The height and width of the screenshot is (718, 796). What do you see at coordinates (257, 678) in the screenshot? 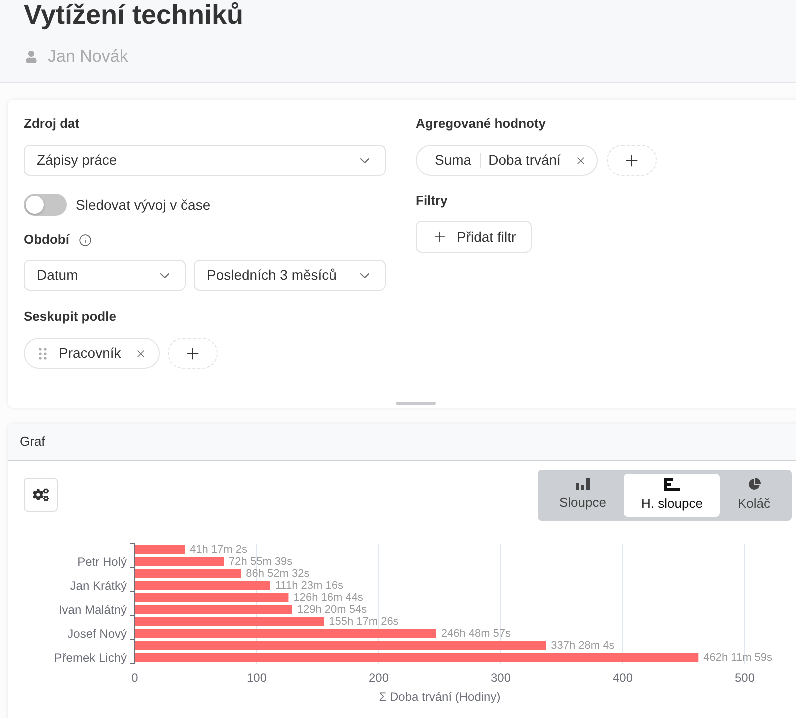
I see `tick-label: 100` at bounding box center [257, 678].